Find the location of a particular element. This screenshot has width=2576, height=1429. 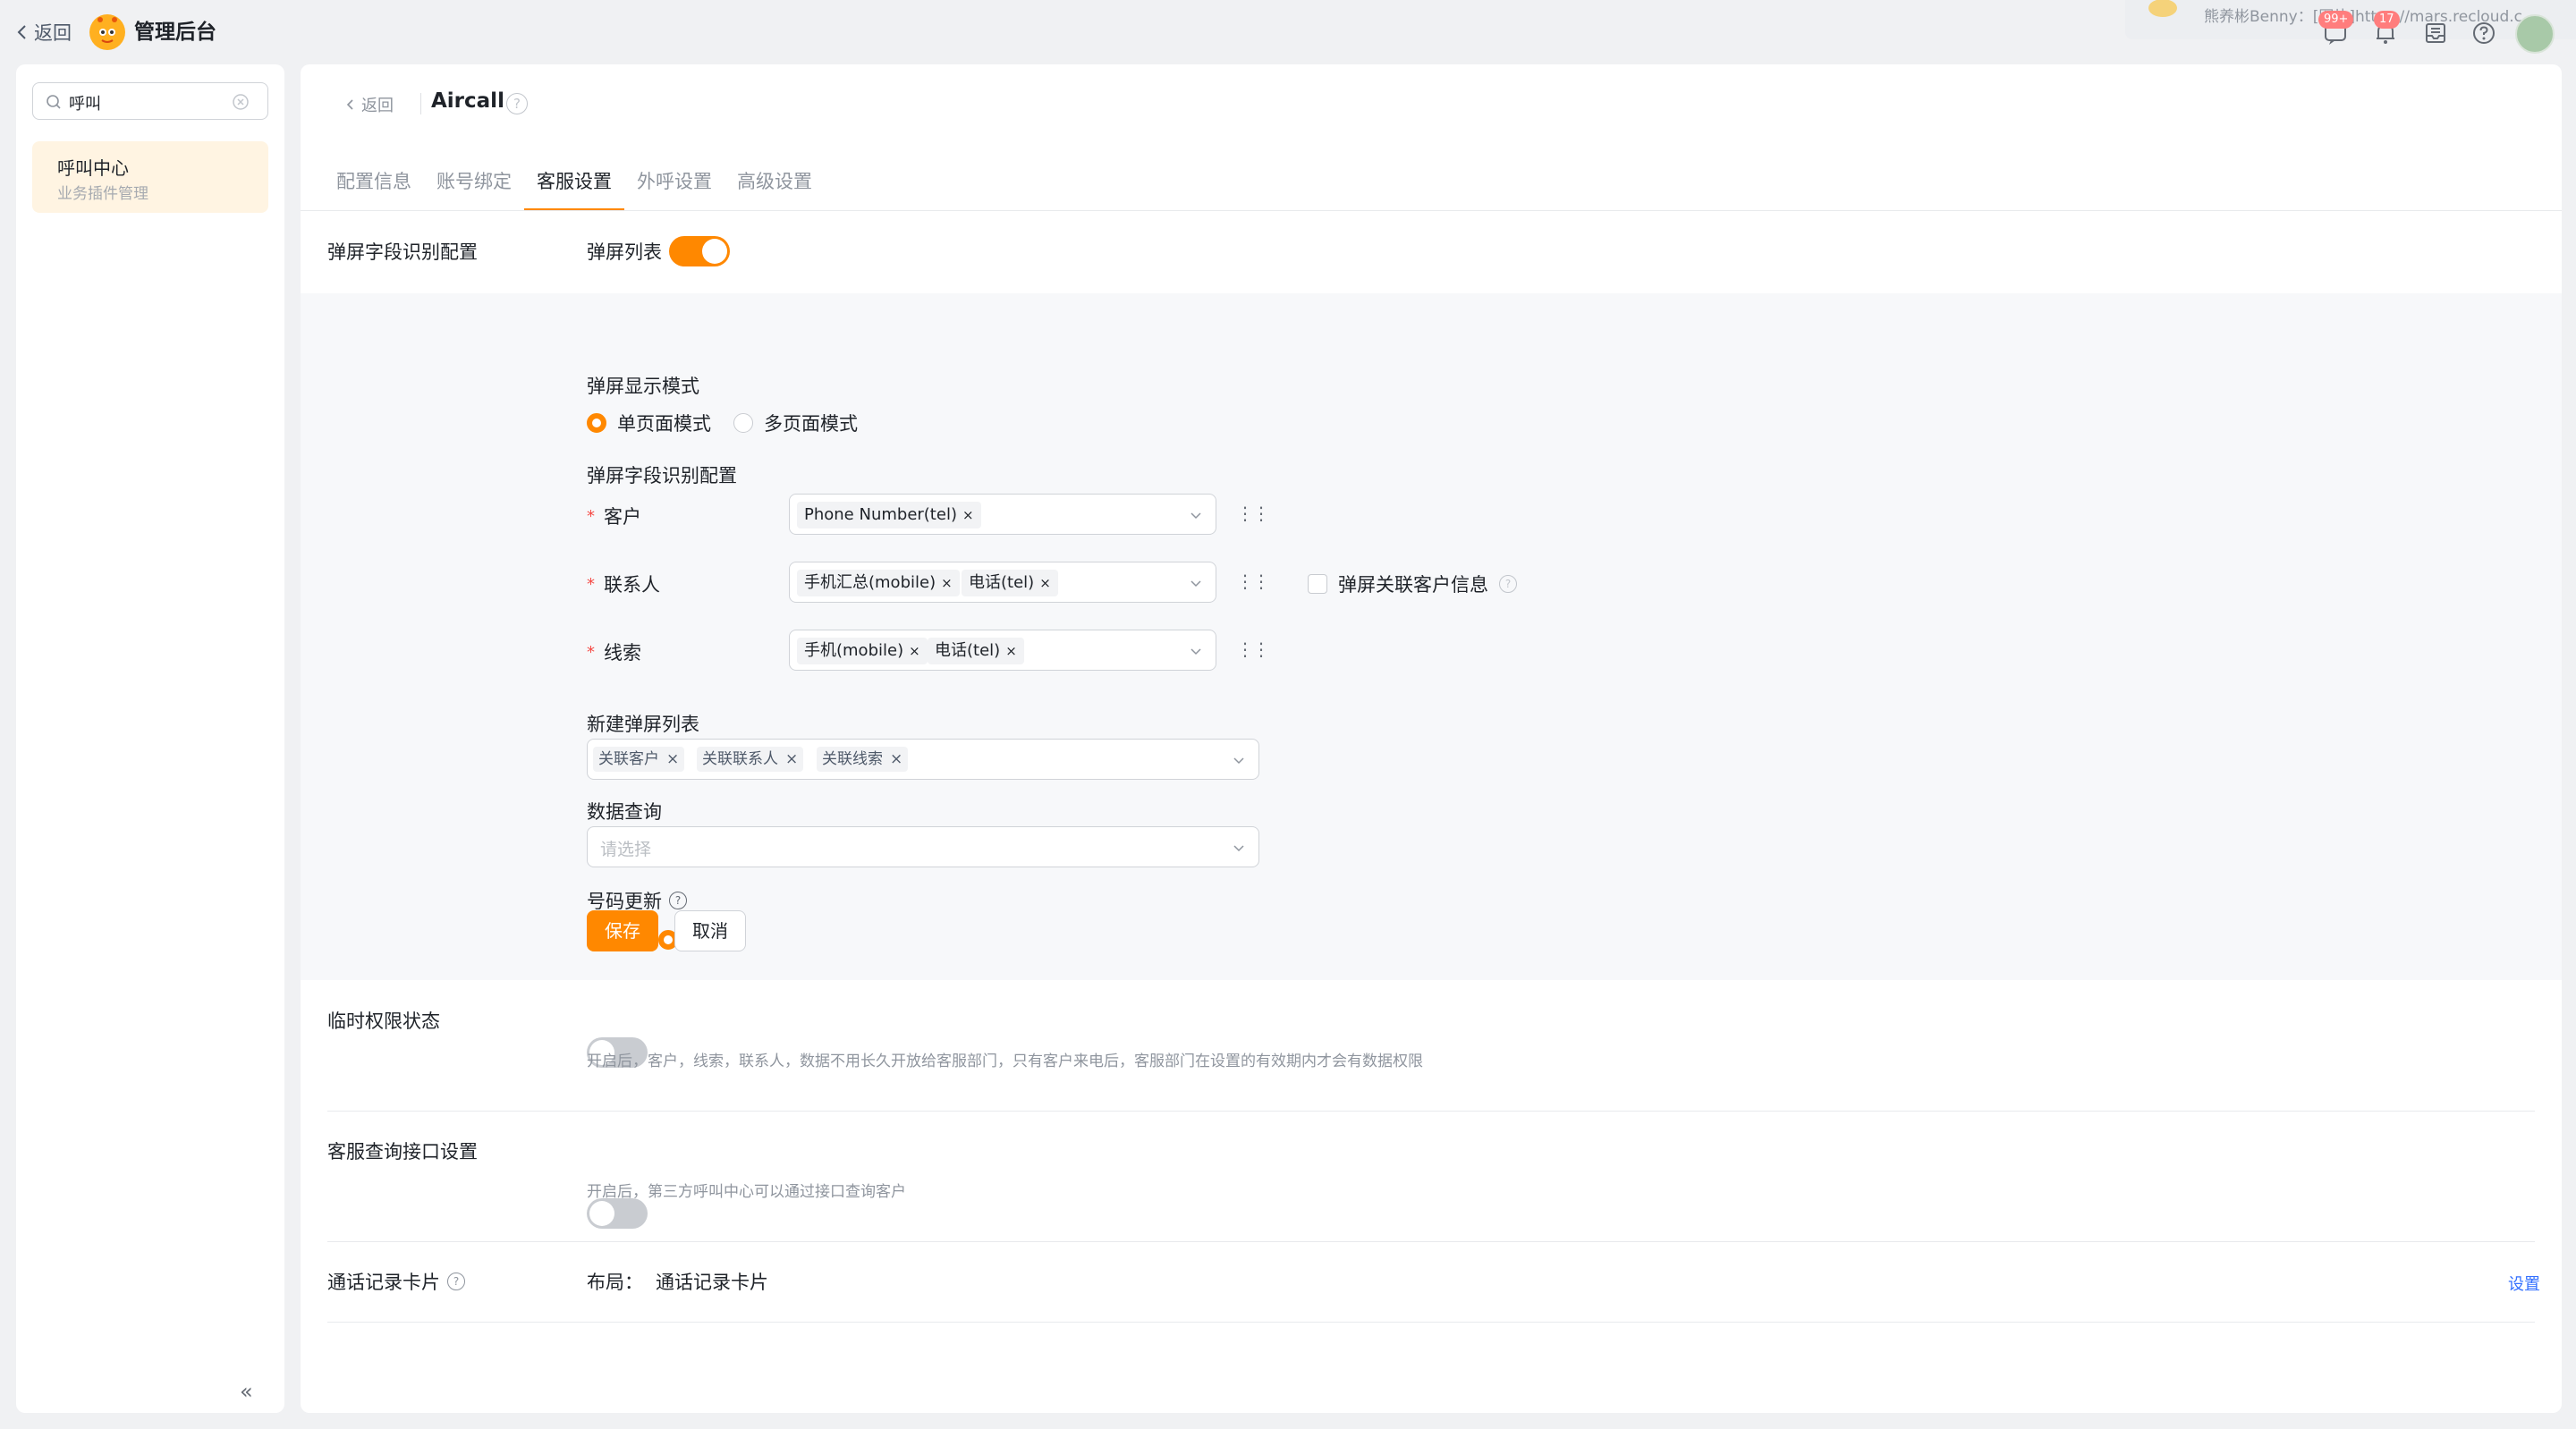

popup-section-label: 弹屏字段识别配置 is located at coordinates (402, 252).